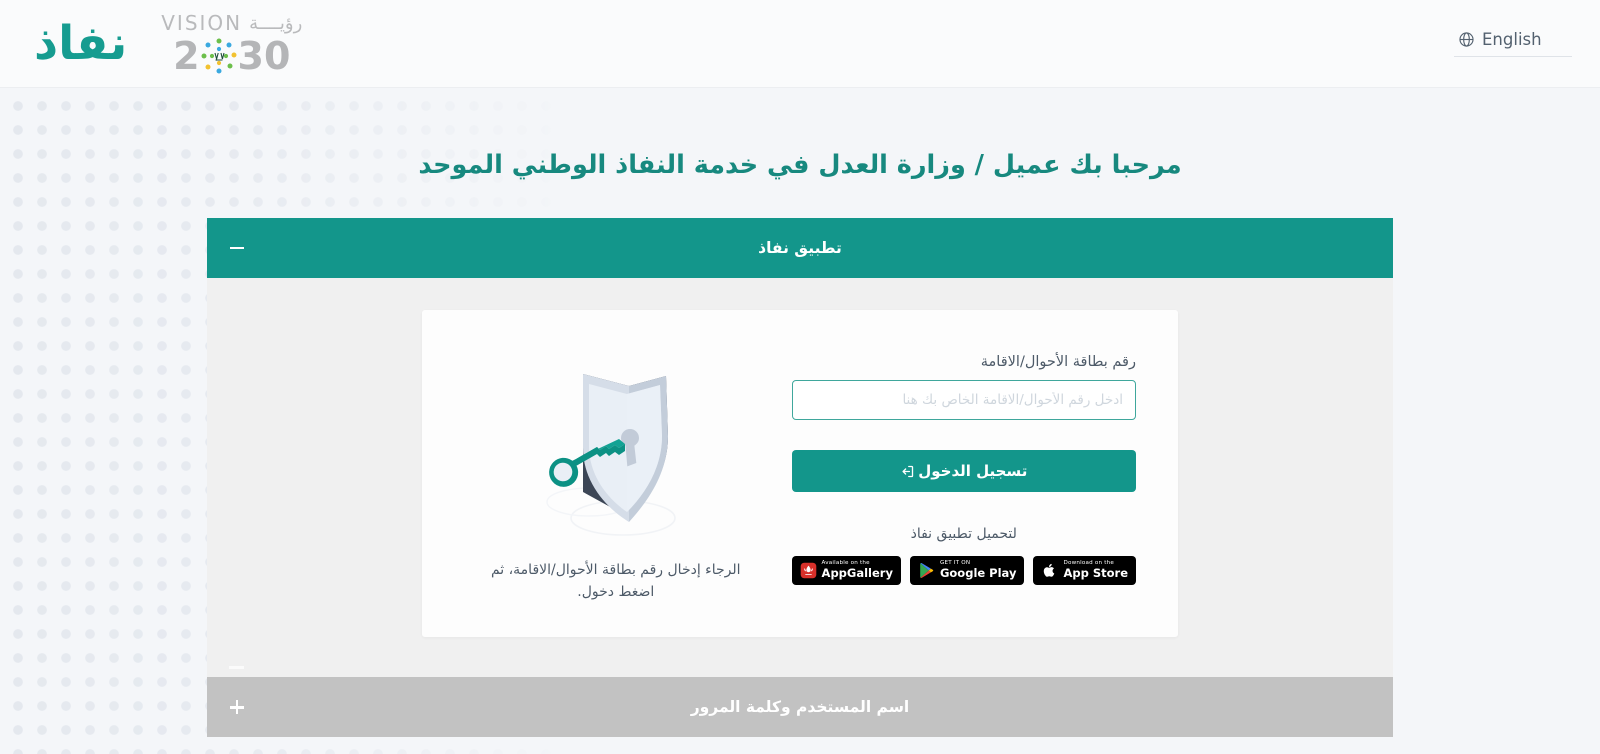 This screenshot has width=1600, height=754. I want to click on app-store-badge-text: Download on the App Store, so click(1095, 570).